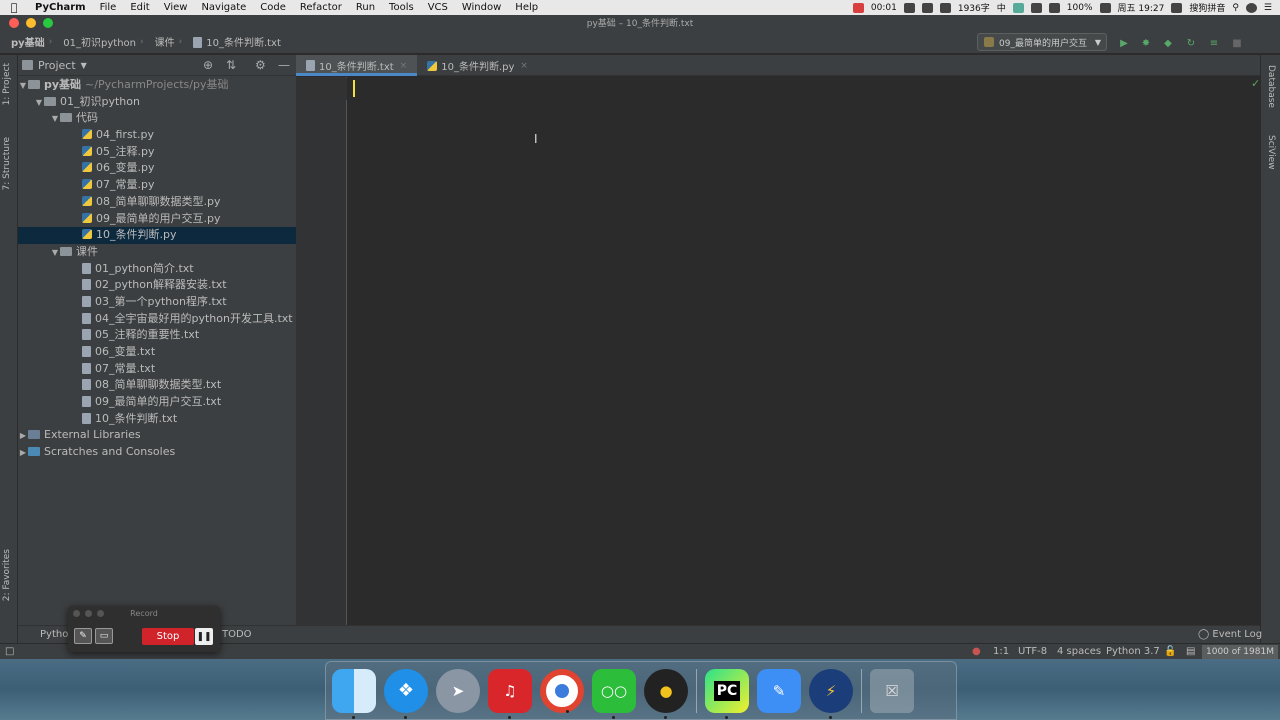 The height and width of the screenshot is (720, 1280). Describe the element at coordinates (401, 7) in the screenshot. I see `menu-tools: Tools` at that location.